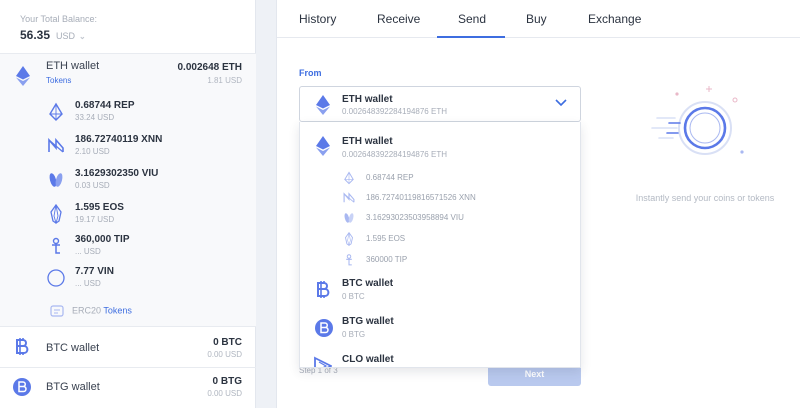 The width and height of the screenshot is (800, 408). What do you see at coordinates (146, 149) in the screenshot?
I see `token-item-xnn: 186.72740119 XNN 2.10 USD` at bounding box center [146, 149].